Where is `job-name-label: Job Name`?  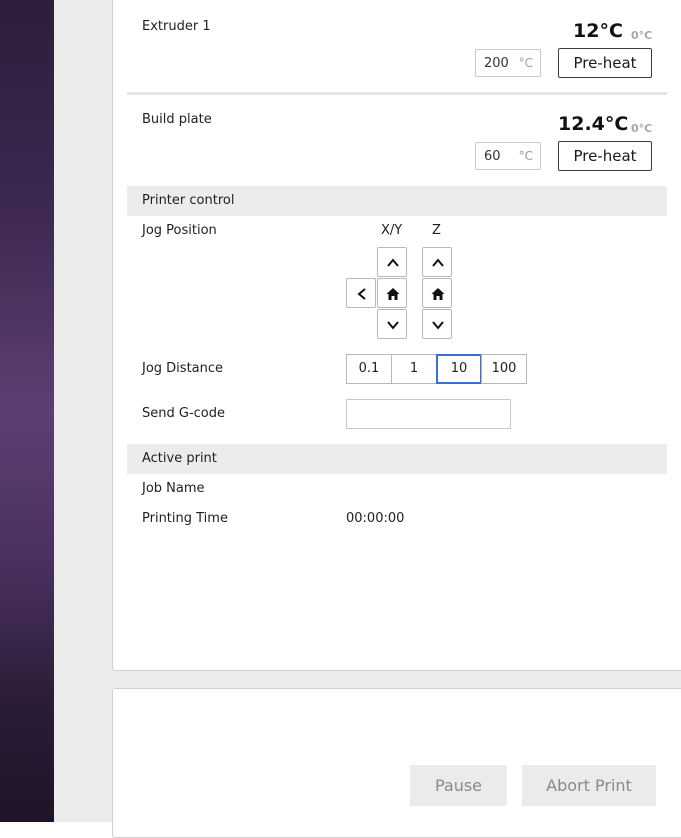 job-name-label: Job Name is located at coordinates (173, 488).